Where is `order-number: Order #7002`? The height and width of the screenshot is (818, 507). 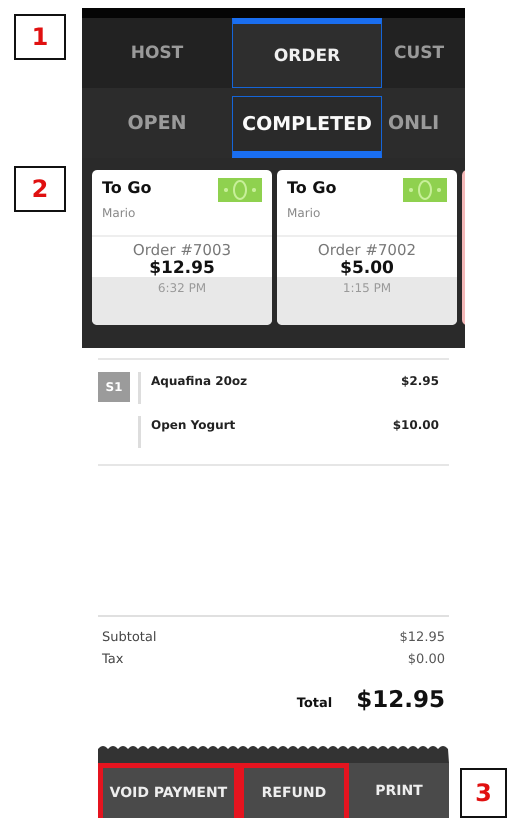 order-number: Order #7002 is located at coordinates (367, 250).